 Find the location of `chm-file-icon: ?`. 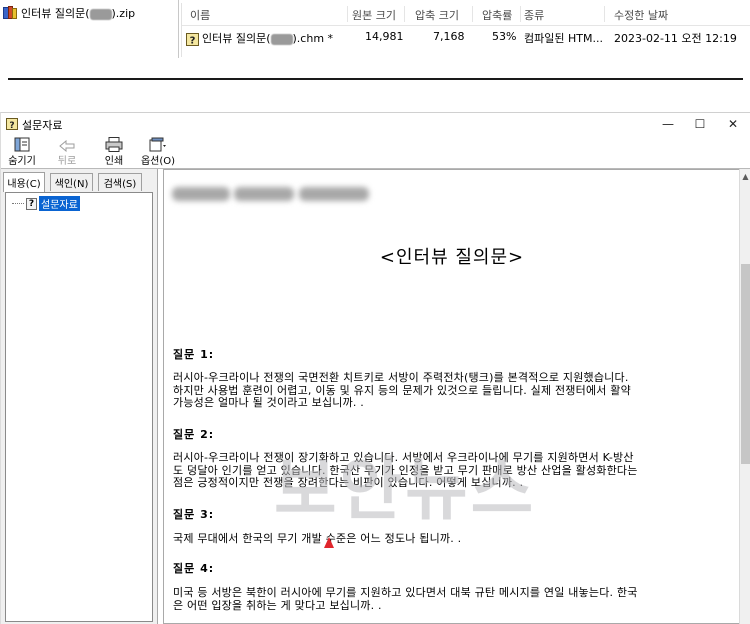

chm-file-icon: ? is located at coordinates (192, 39).